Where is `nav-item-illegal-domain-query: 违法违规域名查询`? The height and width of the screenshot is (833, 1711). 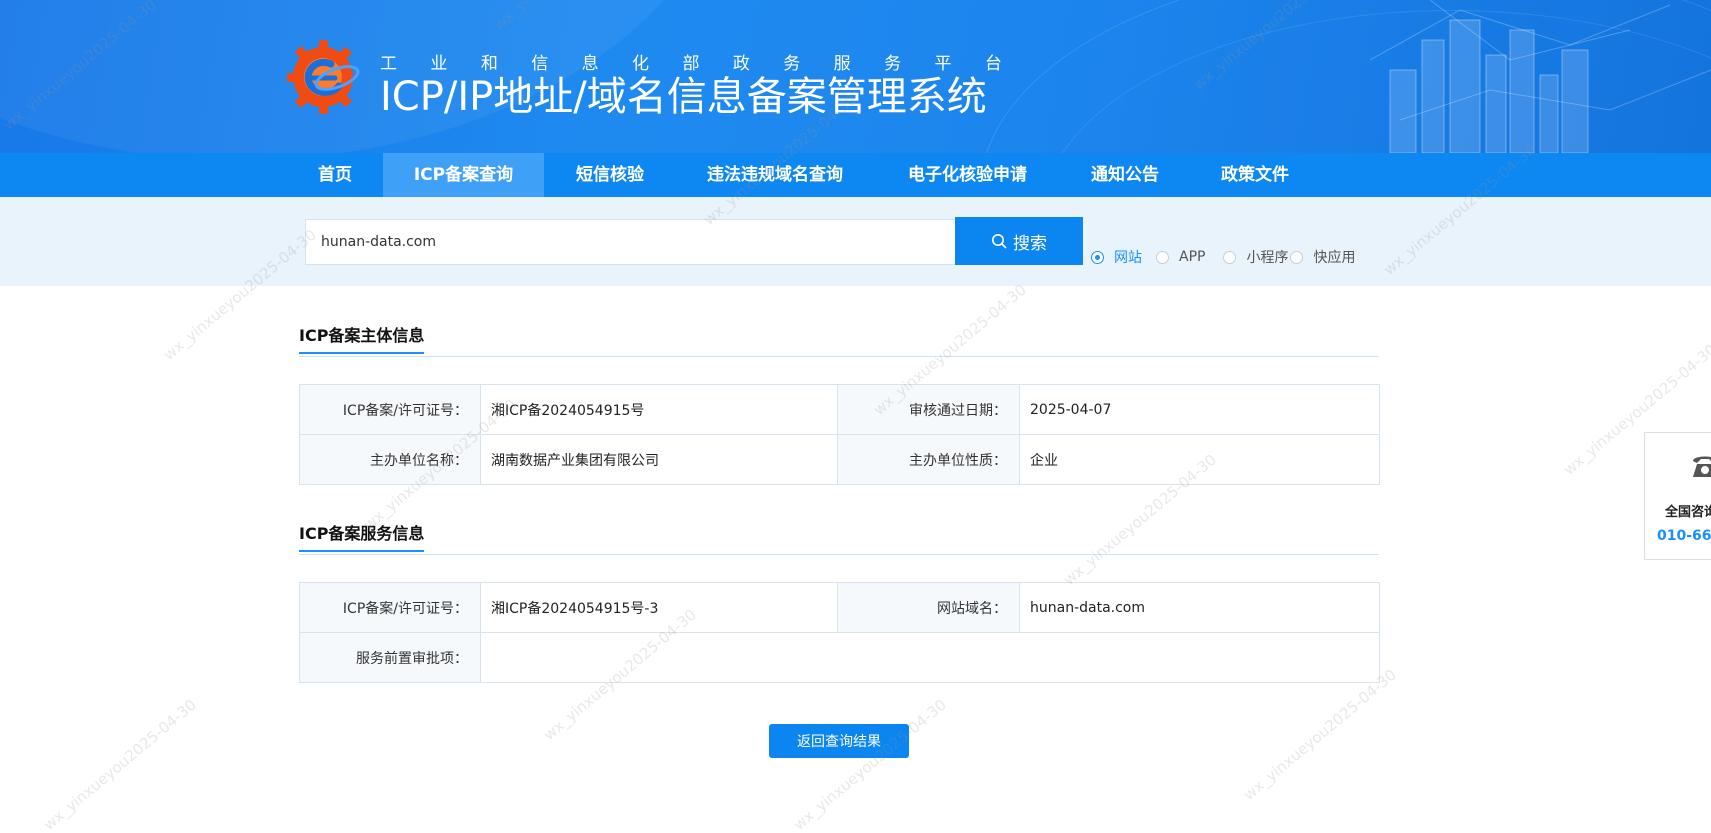
nav-item-illegal-domain-query: 违法违规域名查询 is located at coordinates (775, 175).